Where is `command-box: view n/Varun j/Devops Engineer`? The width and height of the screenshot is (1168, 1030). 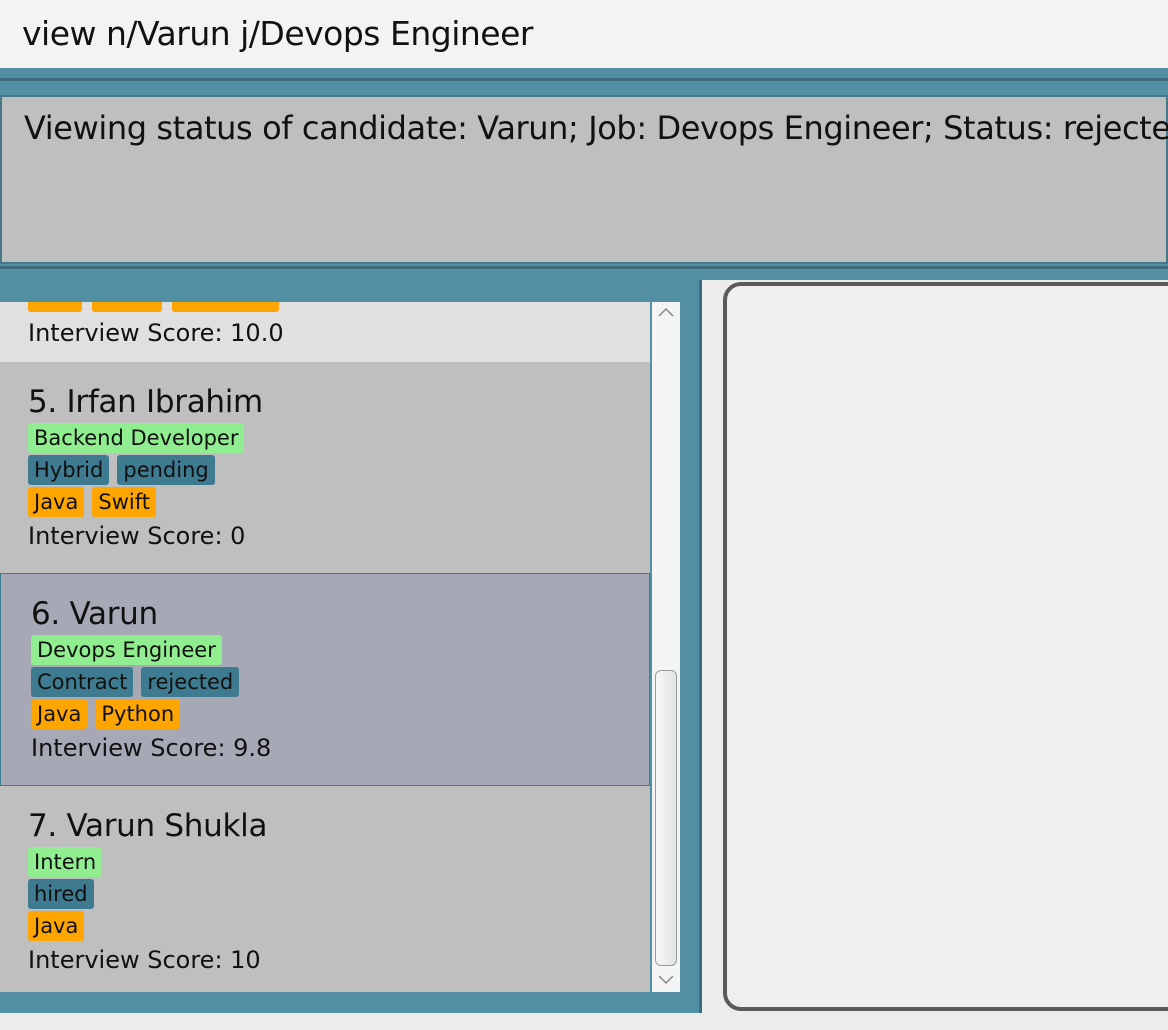
command-box: view n/Varun j/Devops Engineer is located at coordinates (584, 34).